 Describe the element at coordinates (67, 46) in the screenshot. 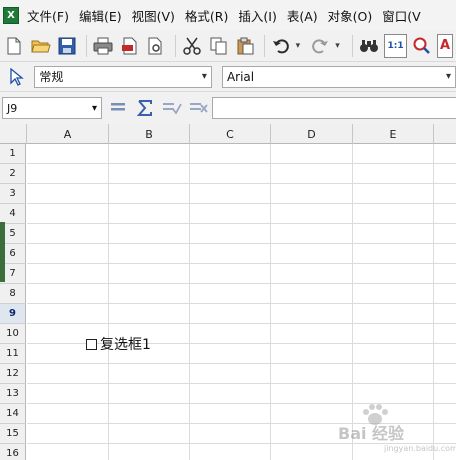

I see `save-icon` at that location.